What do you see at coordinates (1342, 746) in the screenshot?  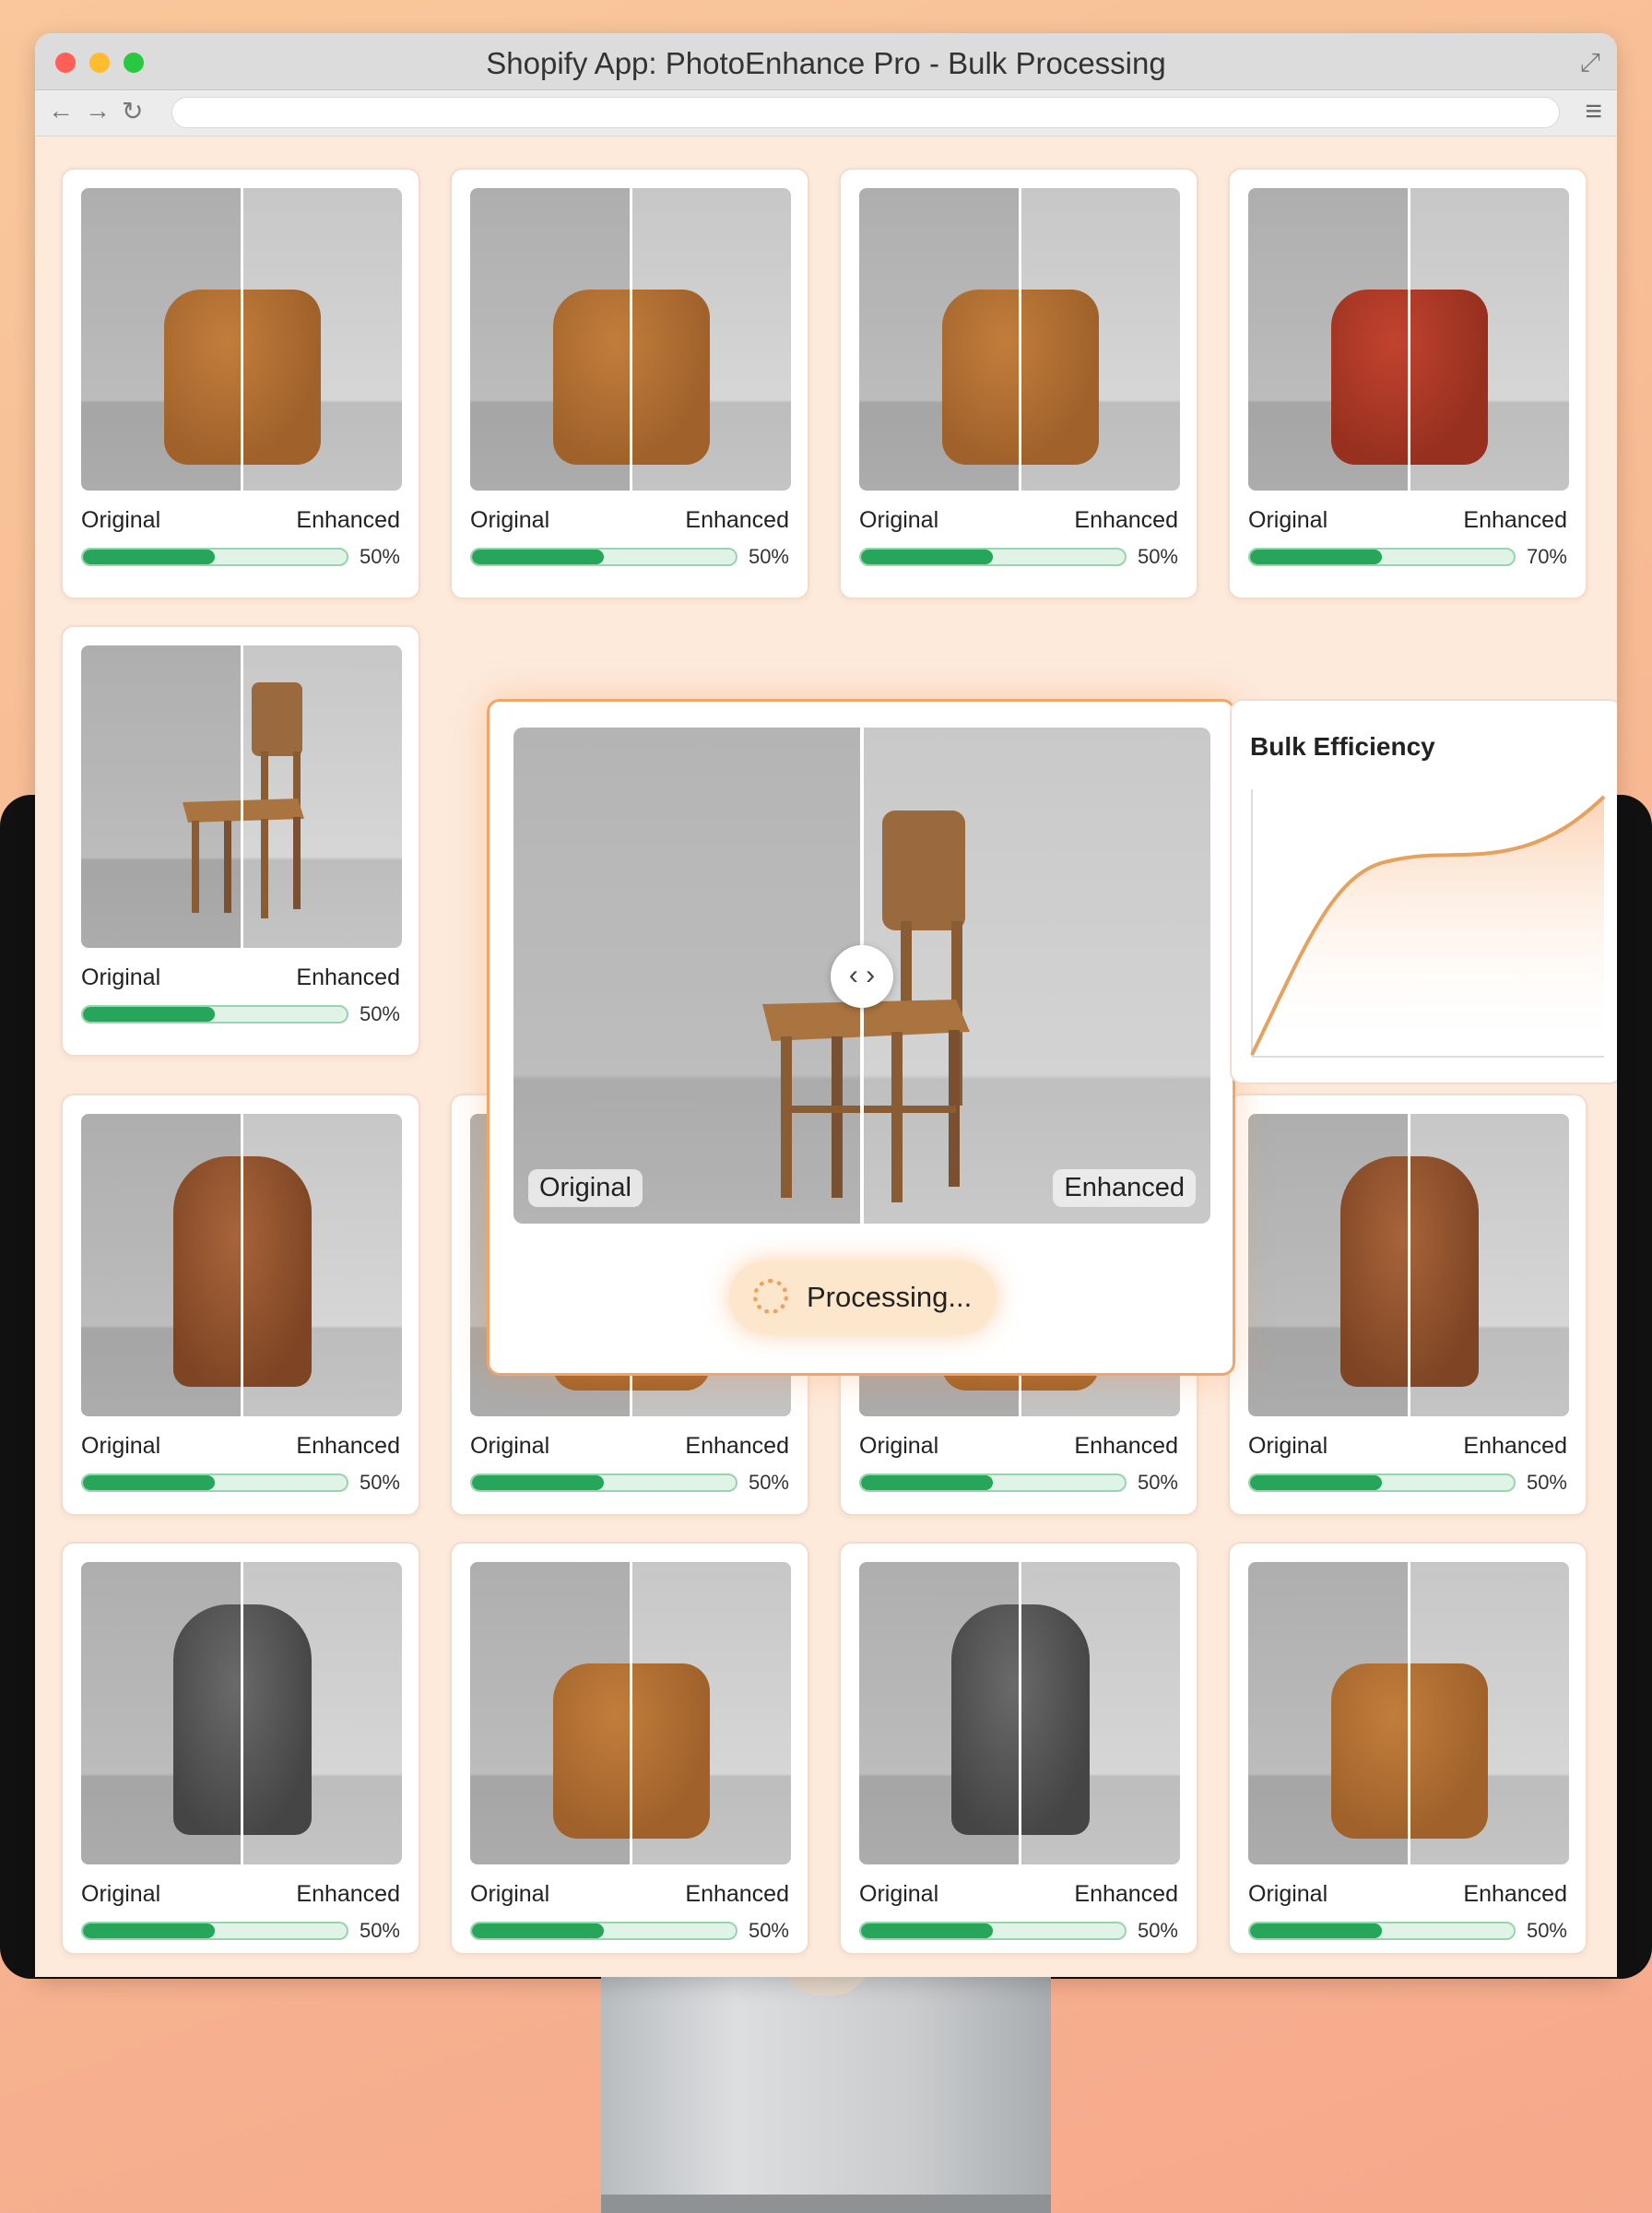 I see `bulk-efficiency-title: Bulk Efficiency` at bounding box center [1342, 746].